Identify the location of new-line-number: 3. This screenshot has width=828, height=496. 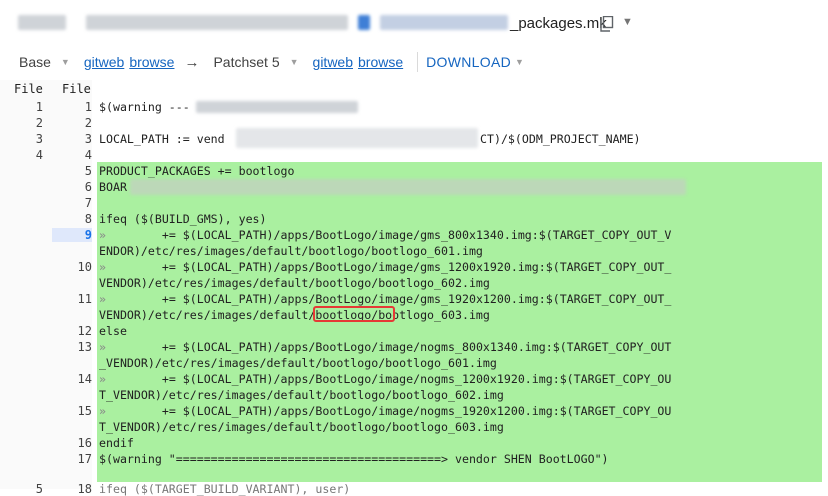
(77, 139).